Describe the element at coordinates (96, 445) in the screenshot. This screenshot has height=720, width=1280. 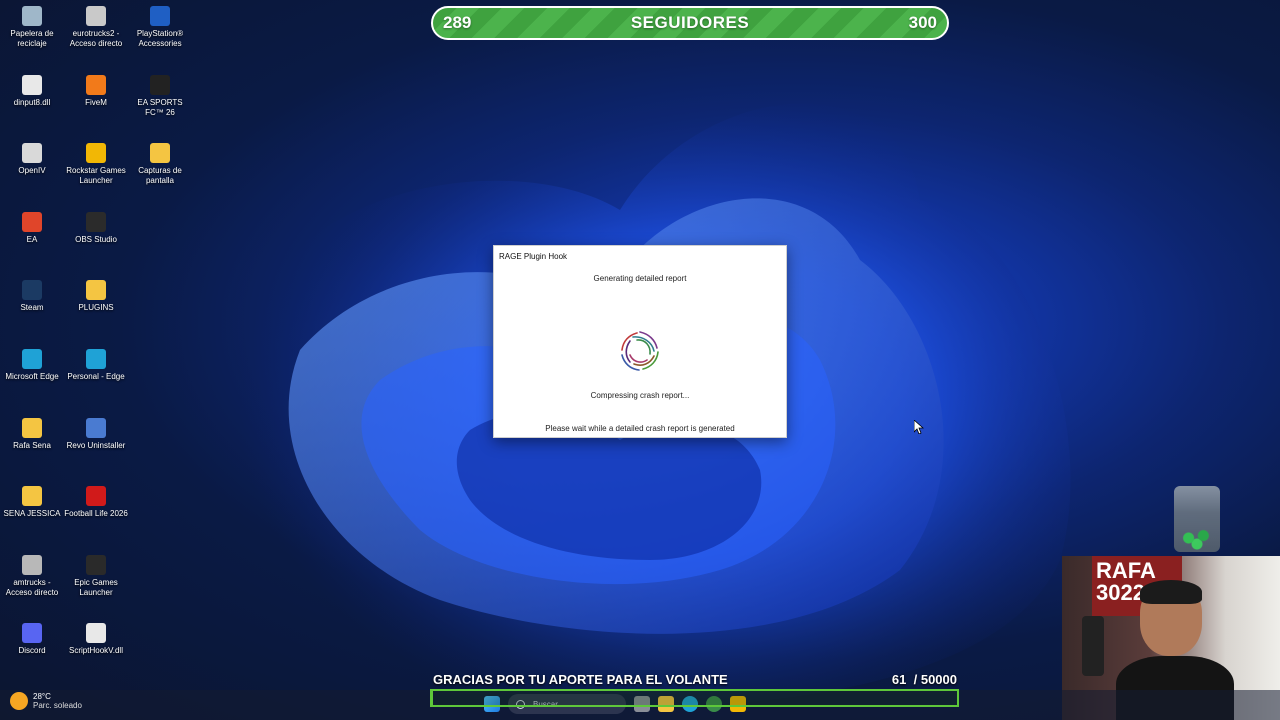
I see `desktop-icon-label: Revo Uninstaller` at that location.